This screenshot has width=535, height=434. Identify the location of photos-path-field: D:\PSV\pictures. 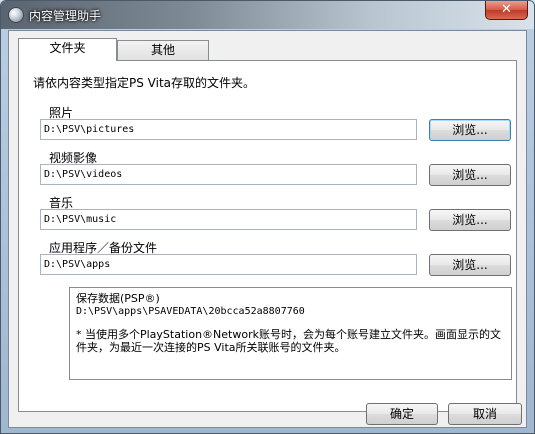
(228, 129).